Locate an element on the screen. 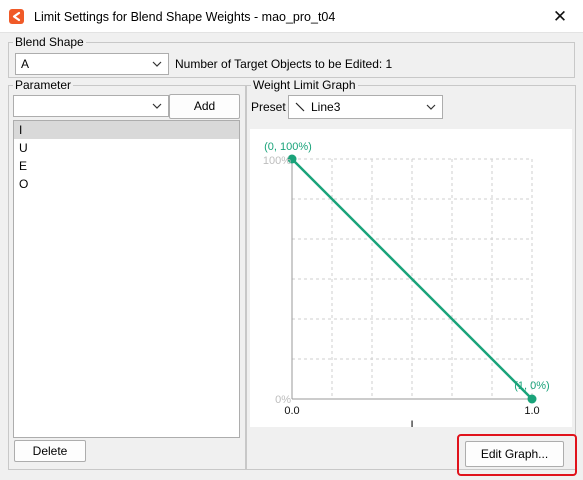 The height and width of the screenshot is (480, 583). app-icon is located at coordinates (16, 16).